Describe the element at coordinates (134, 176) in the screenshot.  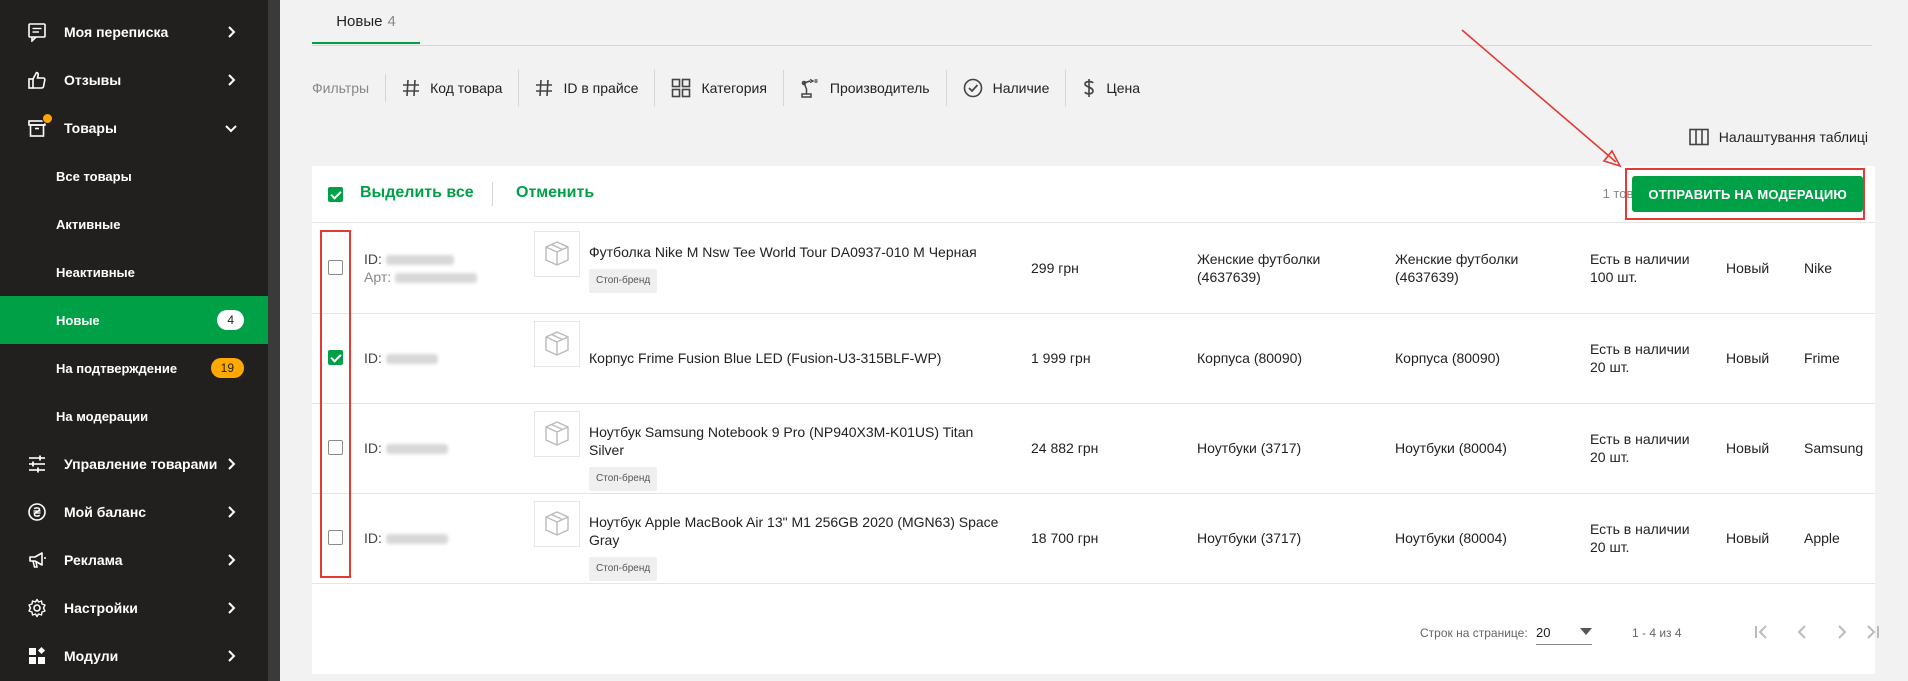
I see `sidebar-subitem-all-products: Все товары` at that location.